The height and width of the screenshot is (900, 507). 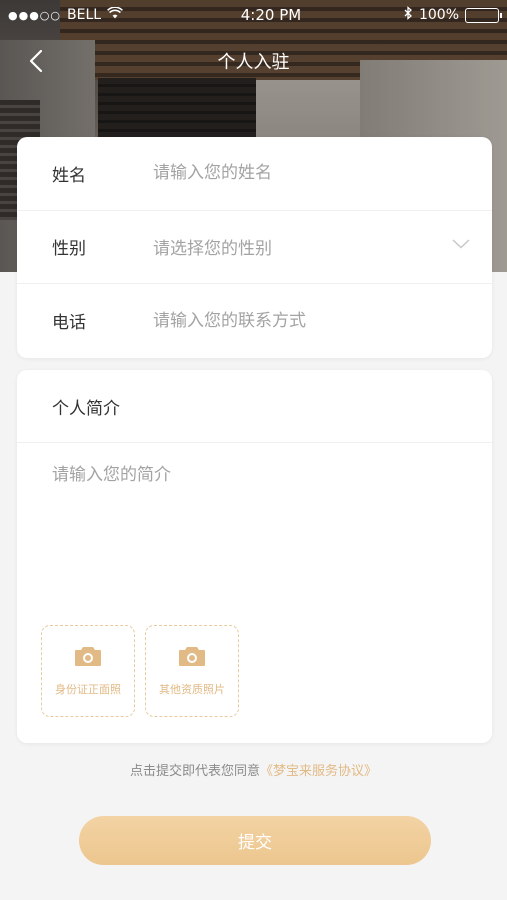 I want to click on carrier-name: BELL, so click(x=84, y=15).